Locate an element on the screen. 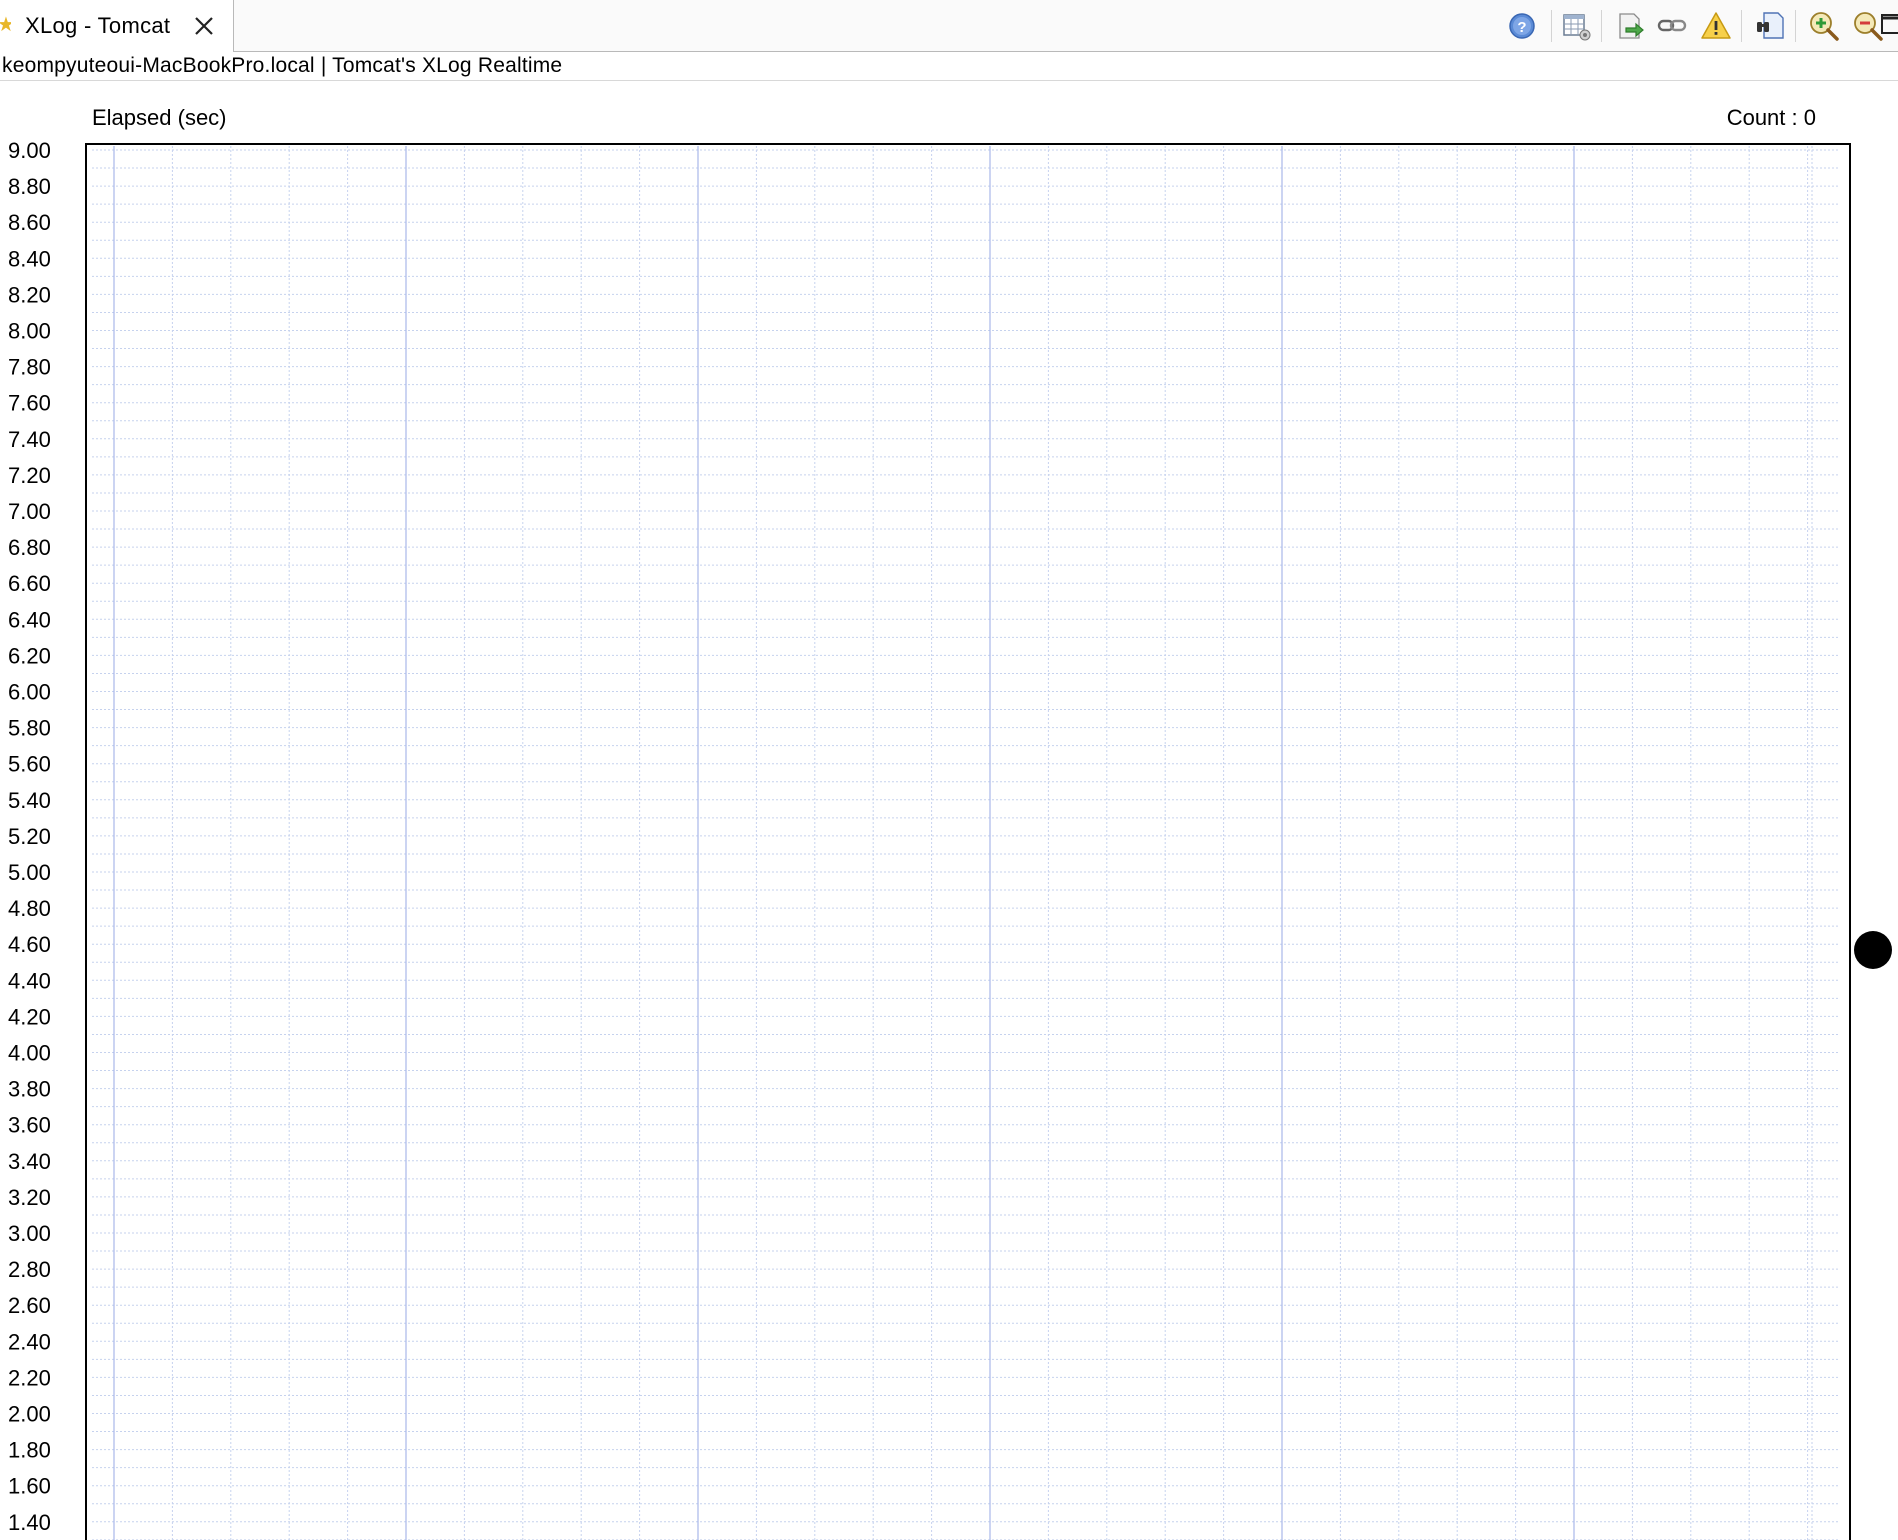 This screenshot has width=1898, height=1540. link-icon is located at coordinates (1672, 26).